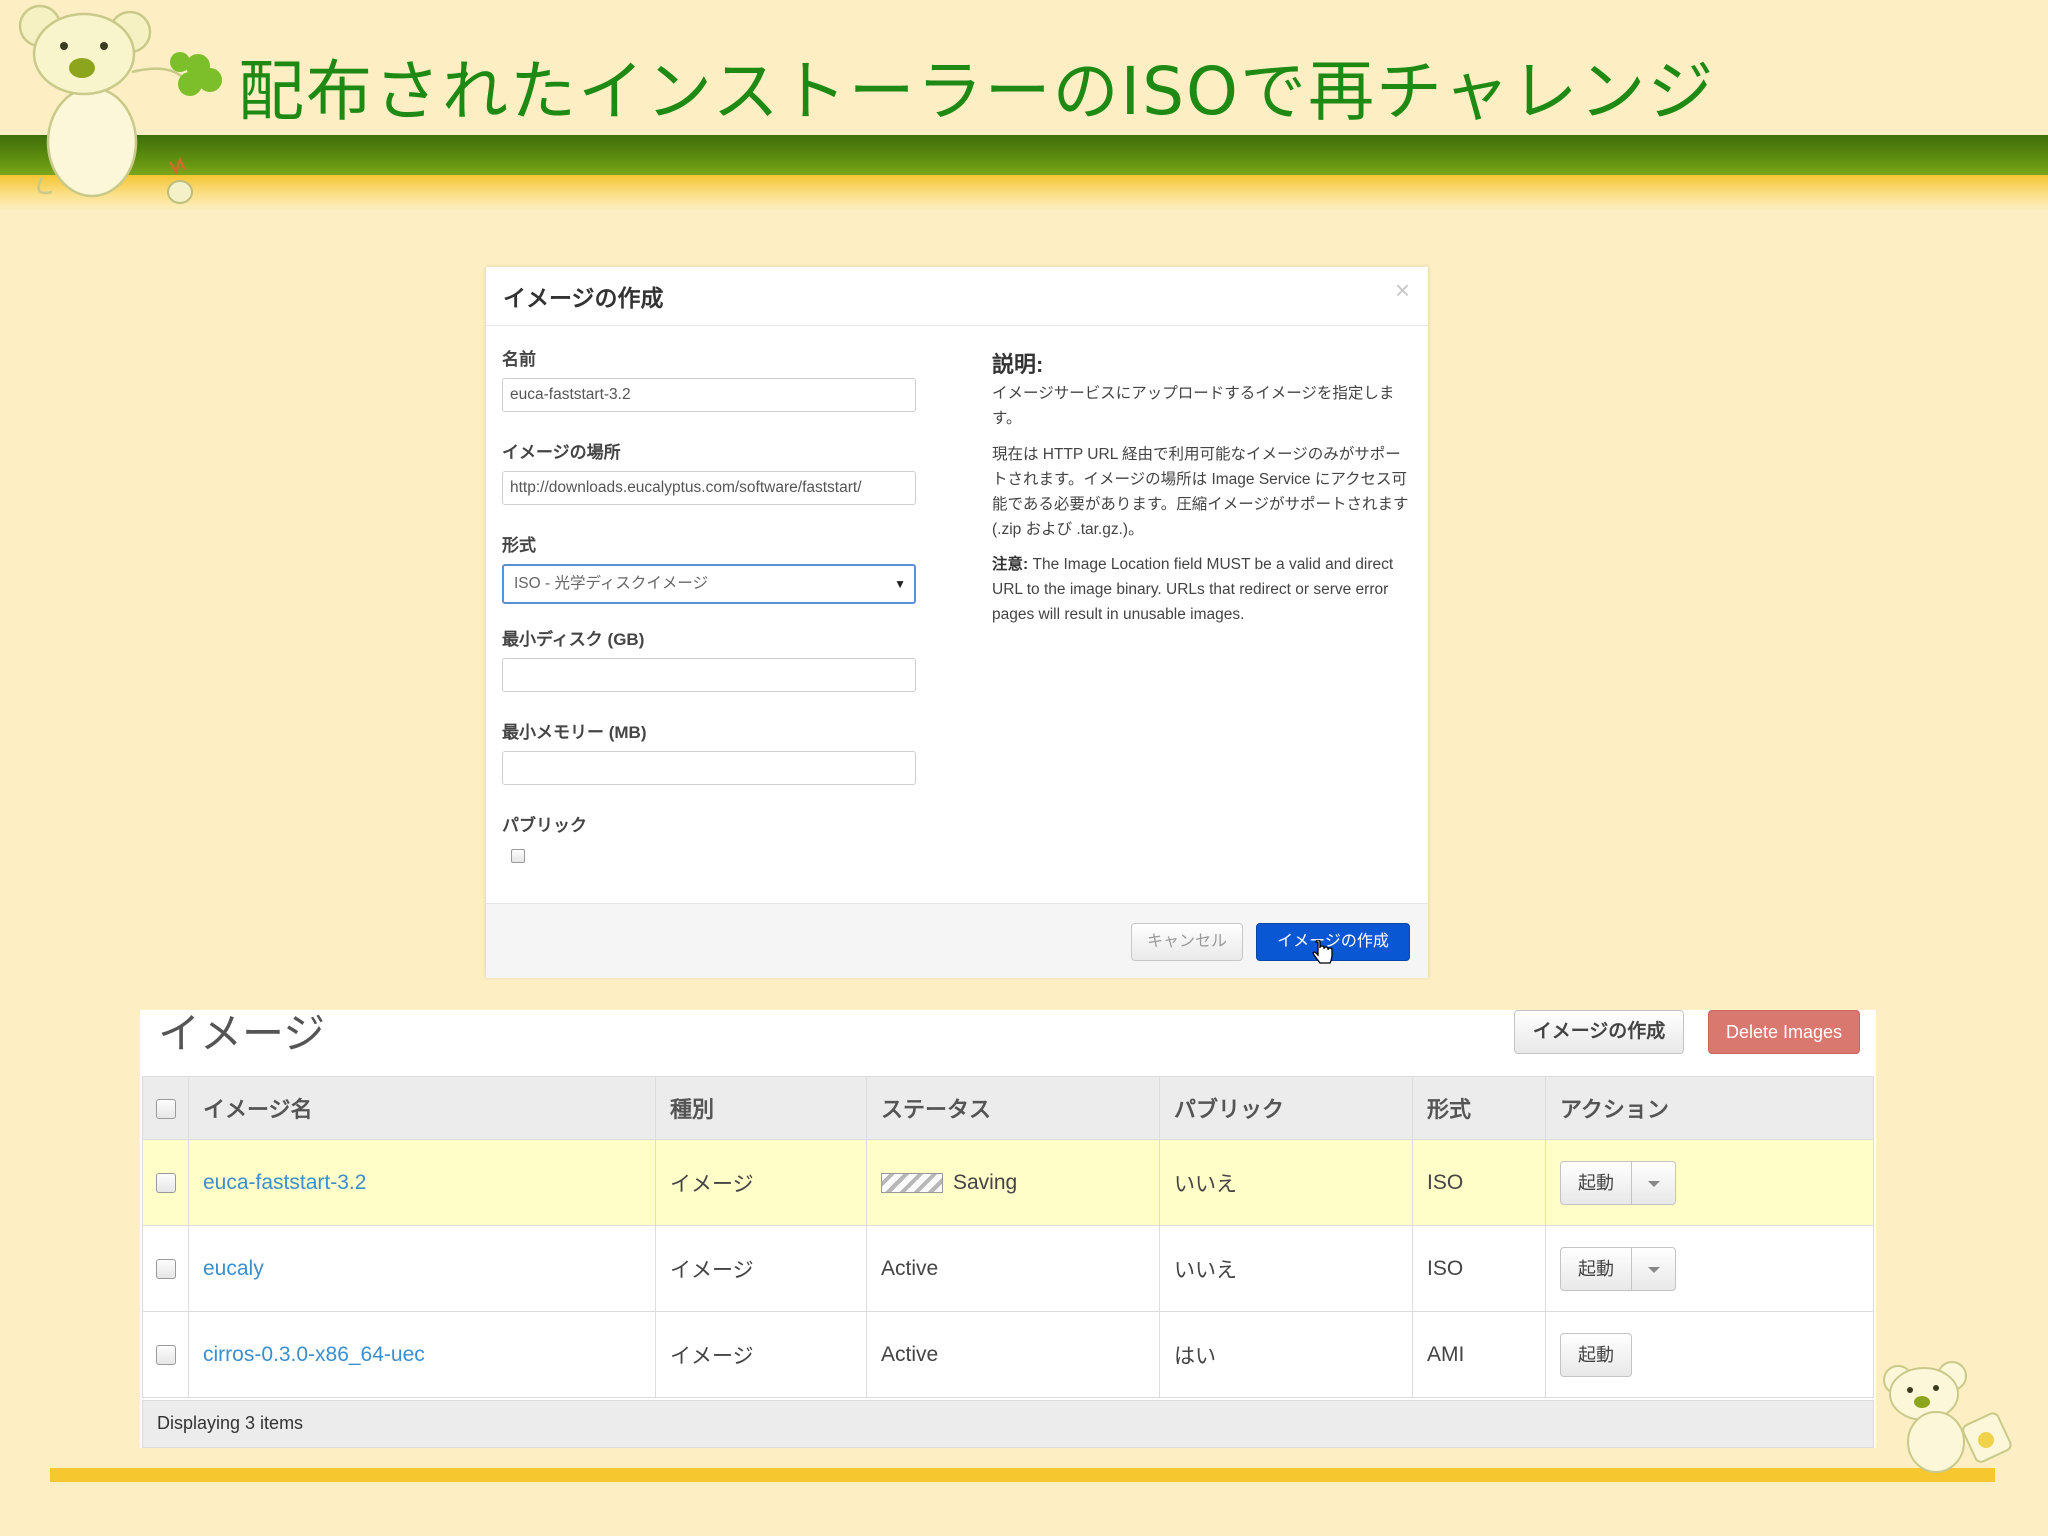 The image size is (2048, 1536). What do you see at coordinates (900, 584) in the screenshot?
I see `chevron-down-icon: ▼` at bounding box center [900, 584].